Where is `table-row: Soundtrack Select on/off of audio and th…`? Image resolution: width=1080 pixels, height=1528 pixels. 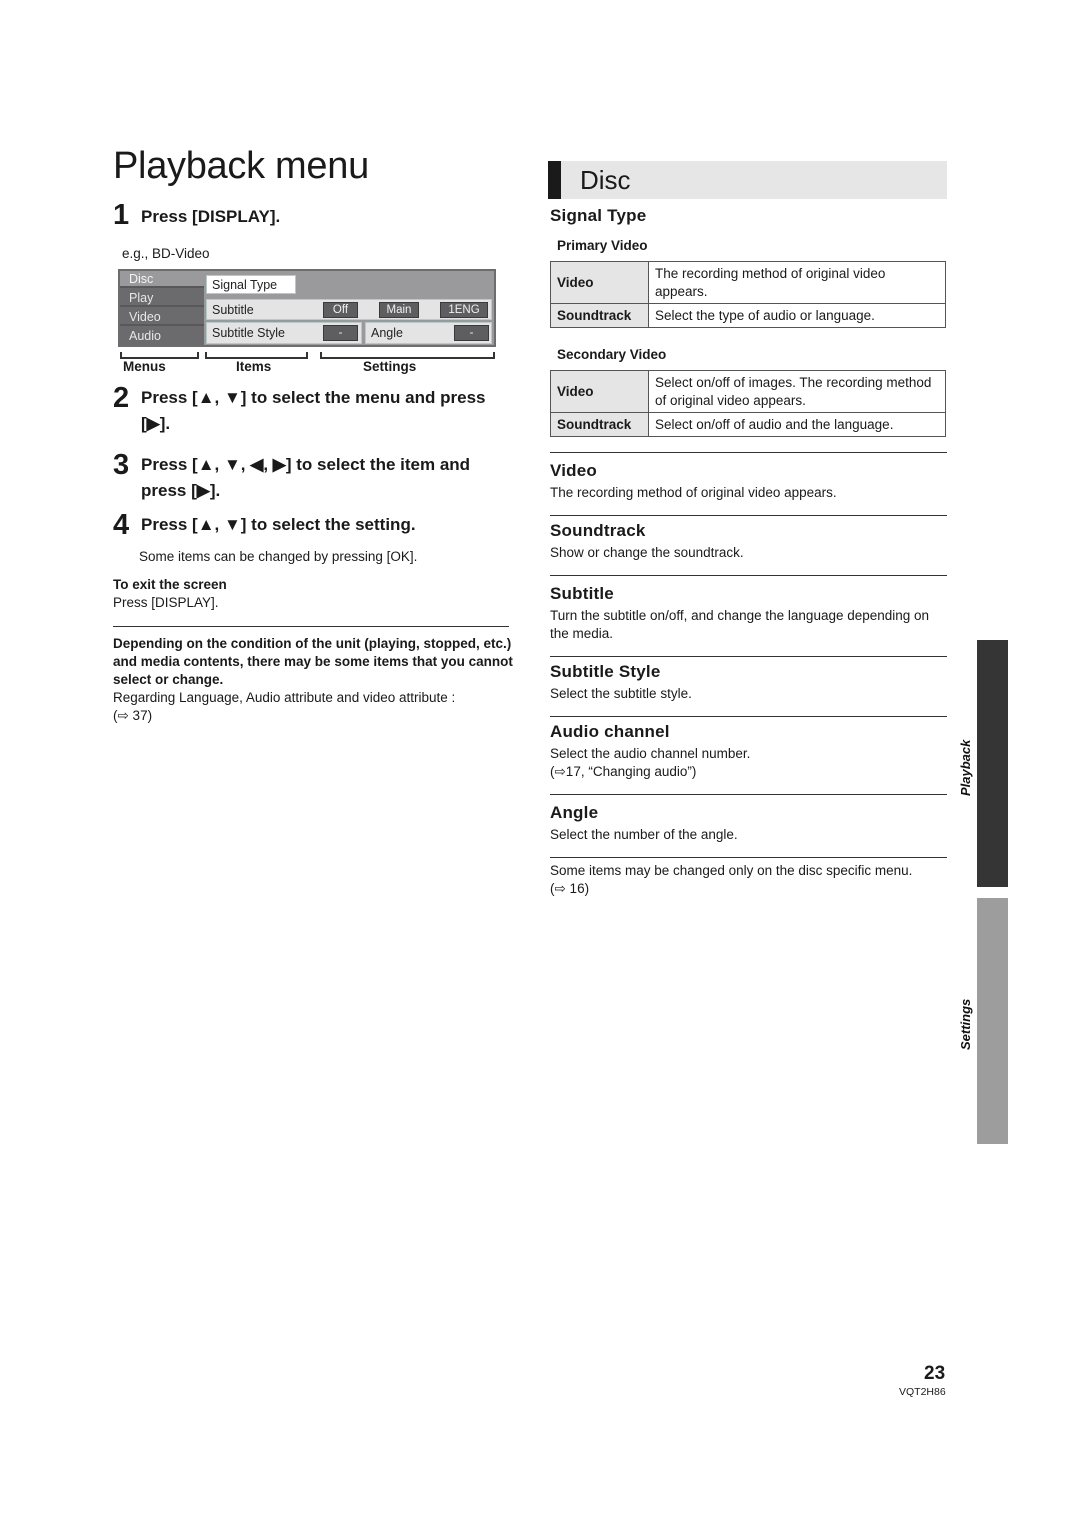
table-row: Soundtrack Select on/off of audio and th… is located at coordinates (748, 424).